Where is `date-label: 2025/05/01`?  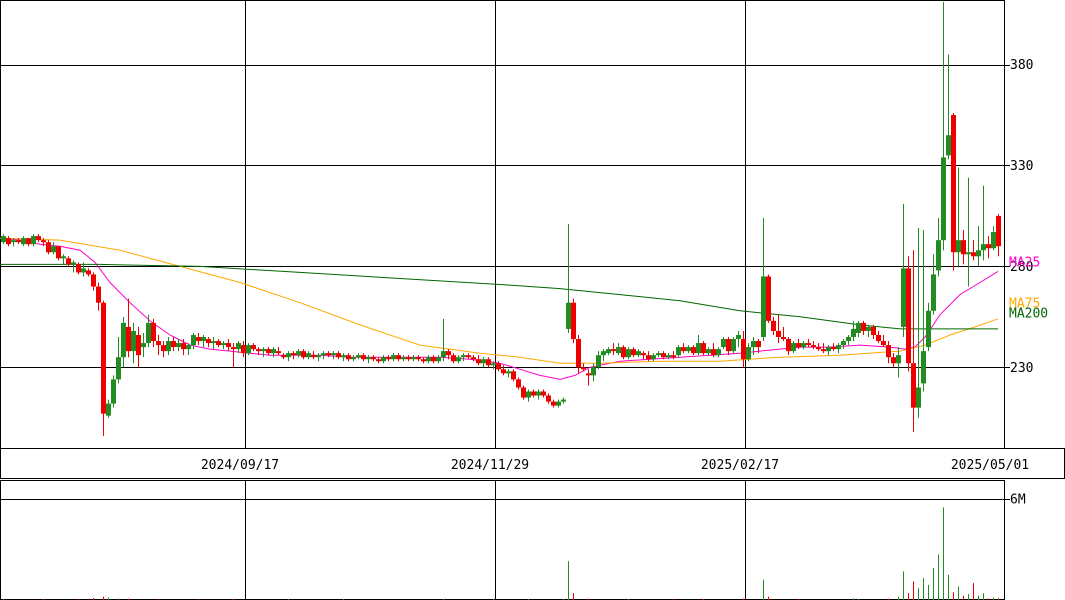
date-label: 2025/05/01 is located at coordinates (990, 465).